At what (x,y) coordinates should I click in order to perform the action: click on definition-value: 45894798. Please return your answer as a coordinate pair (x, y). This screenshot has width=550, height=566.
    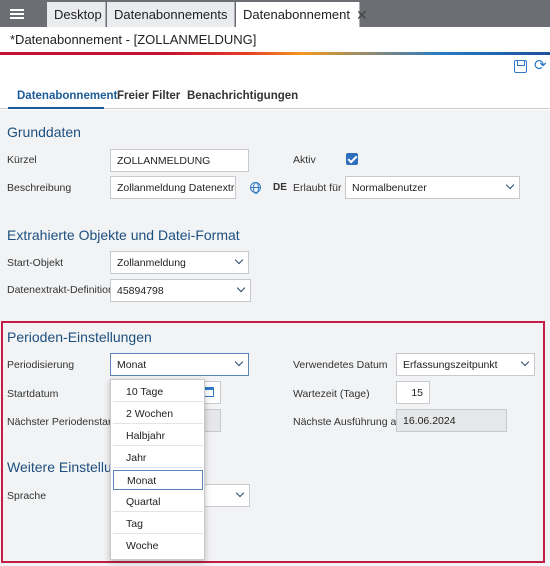
    Looking at the image, I should click on (140, 291).